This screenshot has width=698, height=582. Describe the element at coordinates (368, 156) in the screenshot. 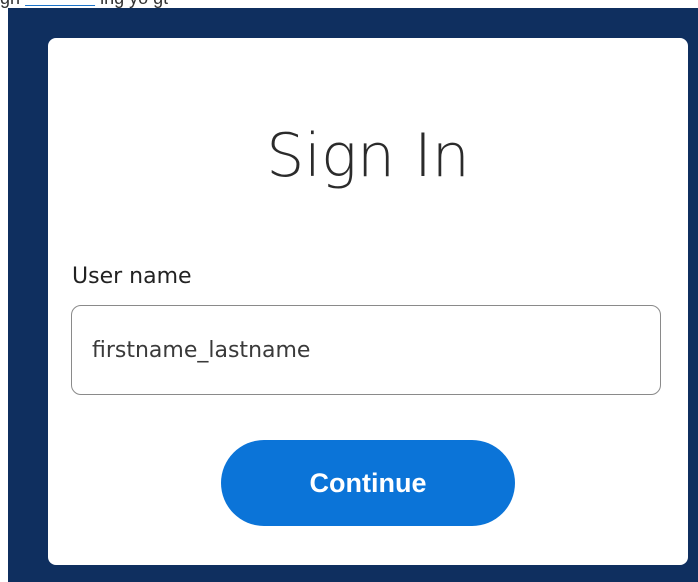

I see `page-title: Sign In` at that location.